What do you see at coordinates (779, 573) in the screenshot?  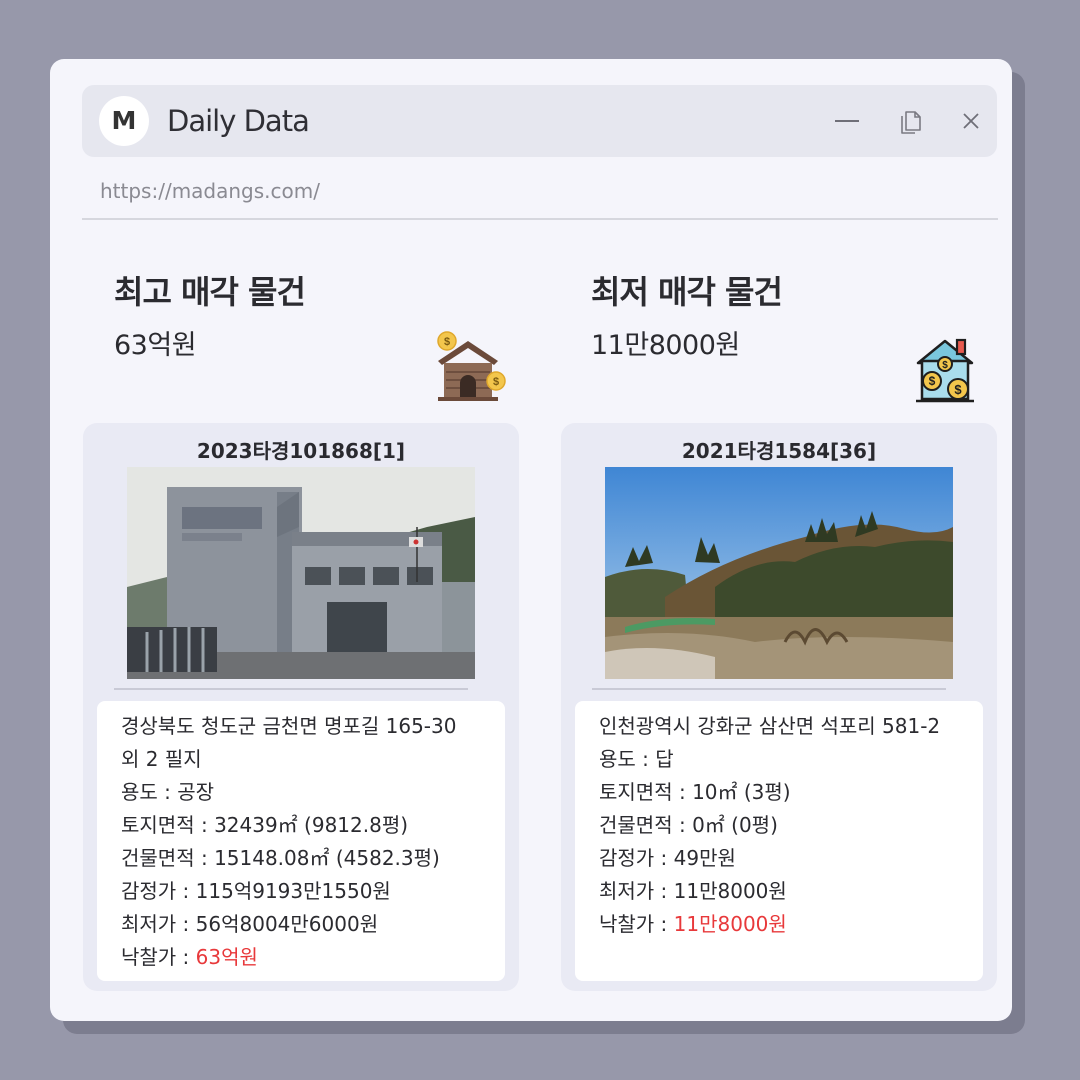 I see `land-photo` at bounding box center [779, 573].